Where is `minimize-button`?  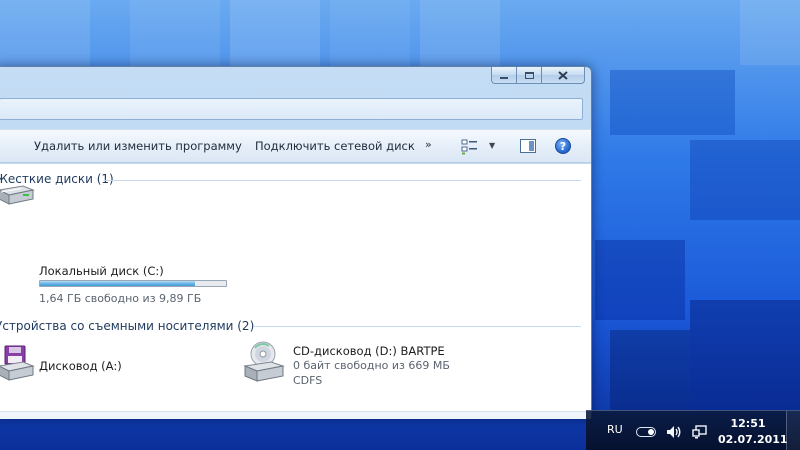 minimize-button is located at coordinates (504, 75).